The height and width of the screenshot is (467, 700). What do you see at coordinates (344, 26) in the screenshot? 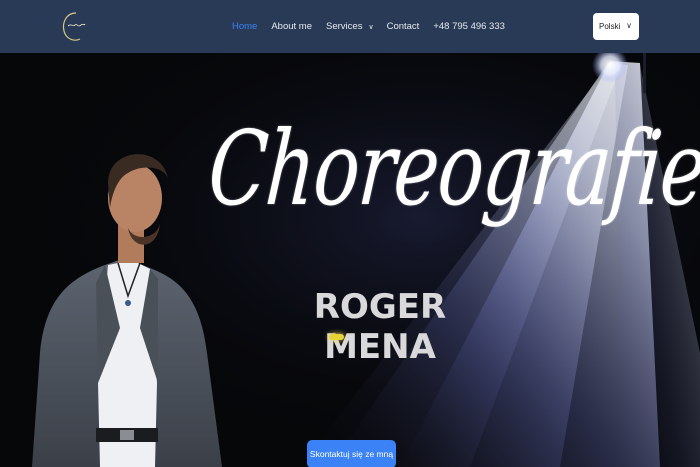
I see `nav-services-label: Services` at bounding box center [344, 26].